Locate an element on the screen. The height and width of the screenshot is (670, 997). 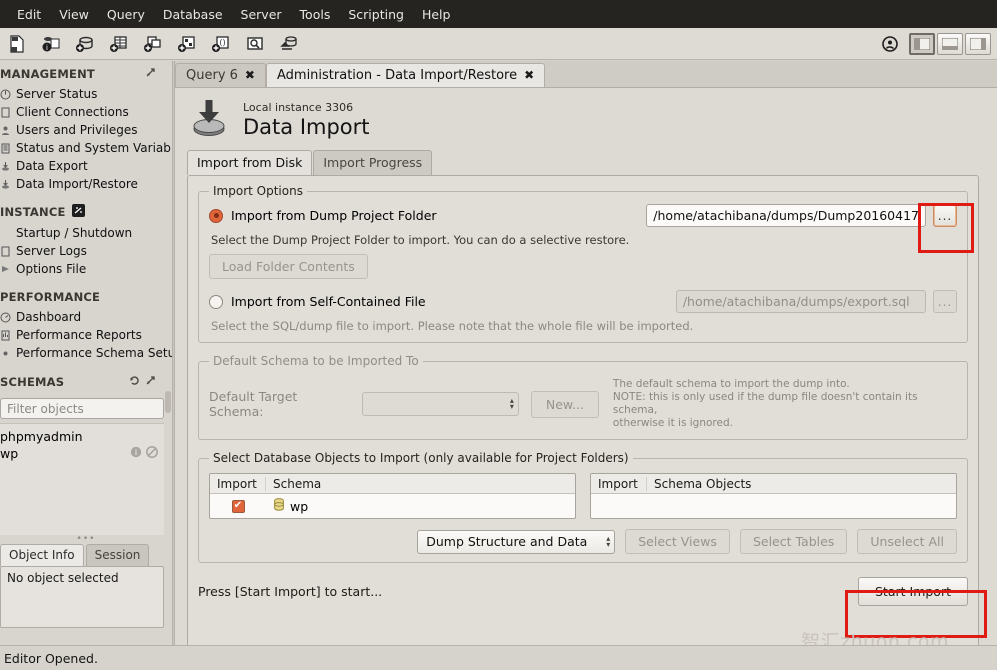
chevron-updown-icon: ▴ ▾ is located at coordinates (511, 403).